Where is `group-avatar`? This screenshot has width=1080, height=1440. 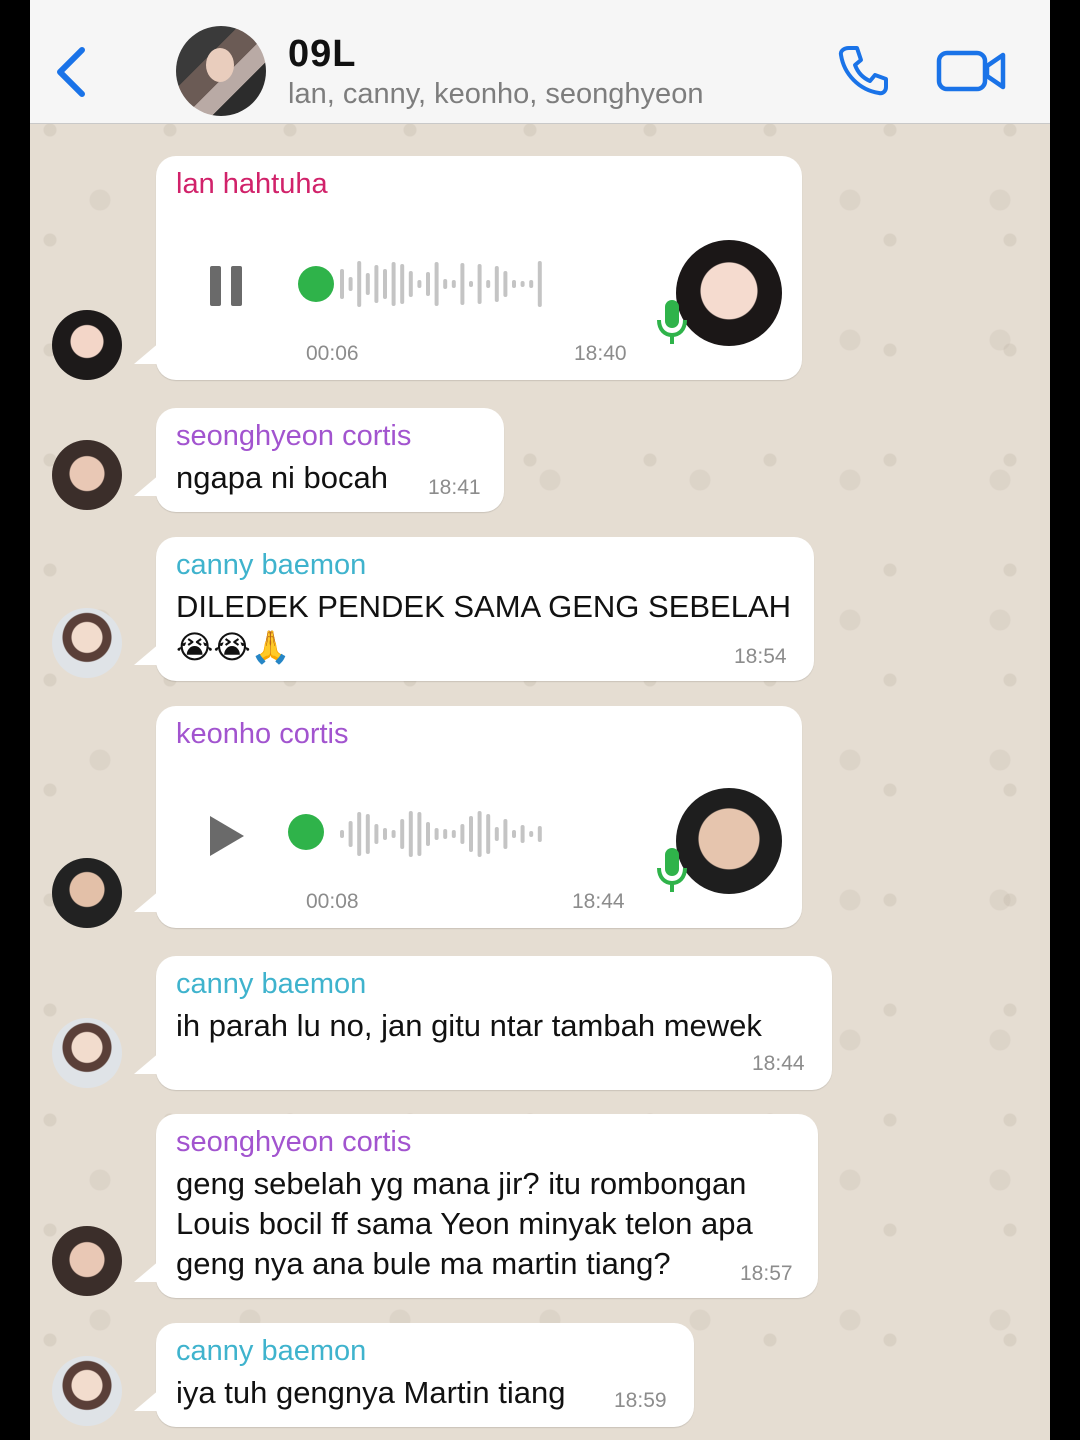 group-avatar is located at coordinates (221, 71).